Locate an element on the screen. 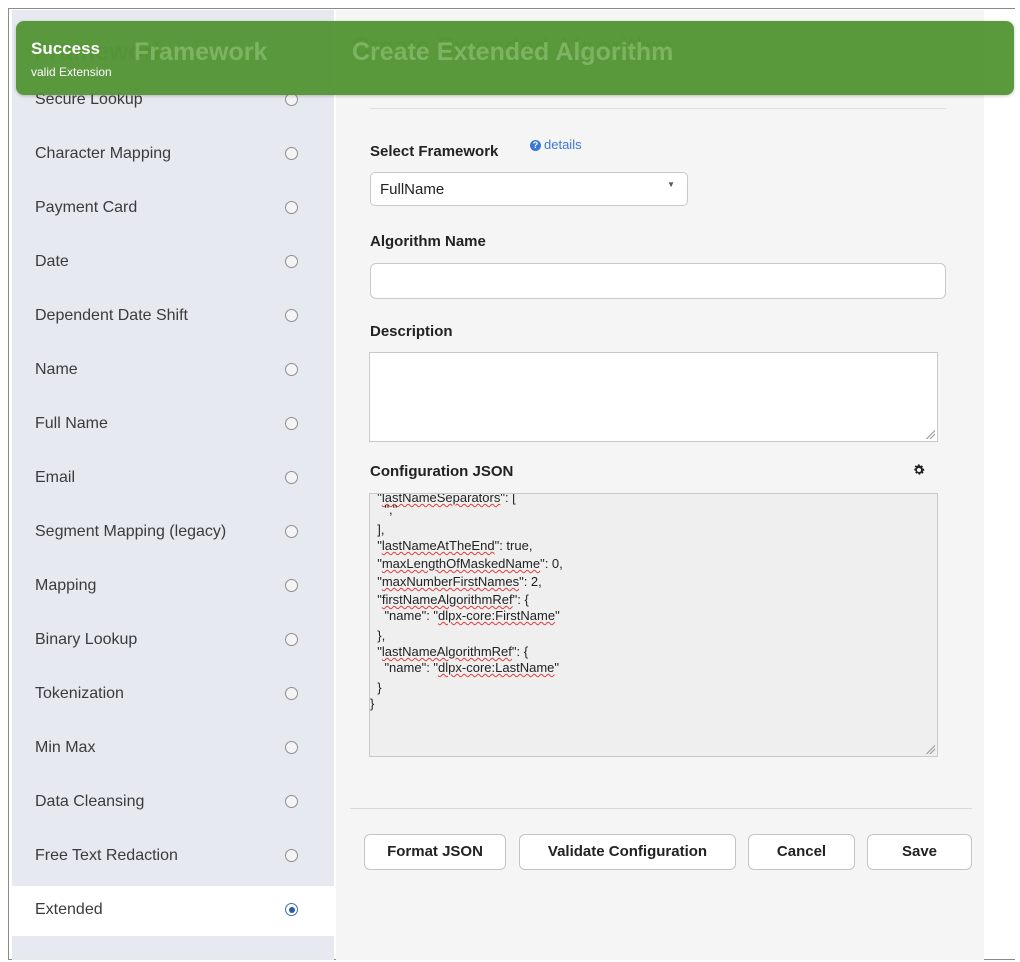 Image resolution: width=1020 pixels, height=962 pixels. format-json-button: Format JSON is located at coordinates (435, 852).